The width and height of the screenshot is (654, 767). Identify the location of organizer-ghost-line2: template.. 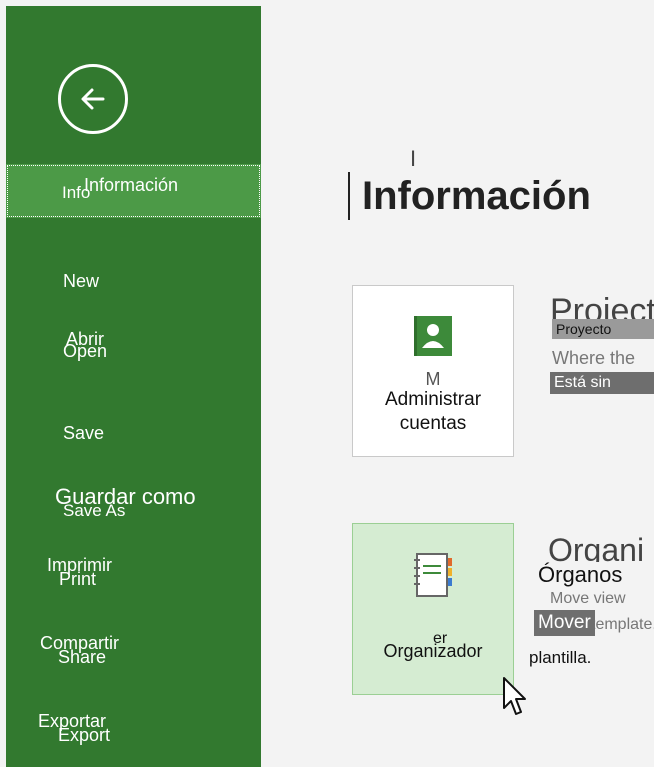
(622, 624).